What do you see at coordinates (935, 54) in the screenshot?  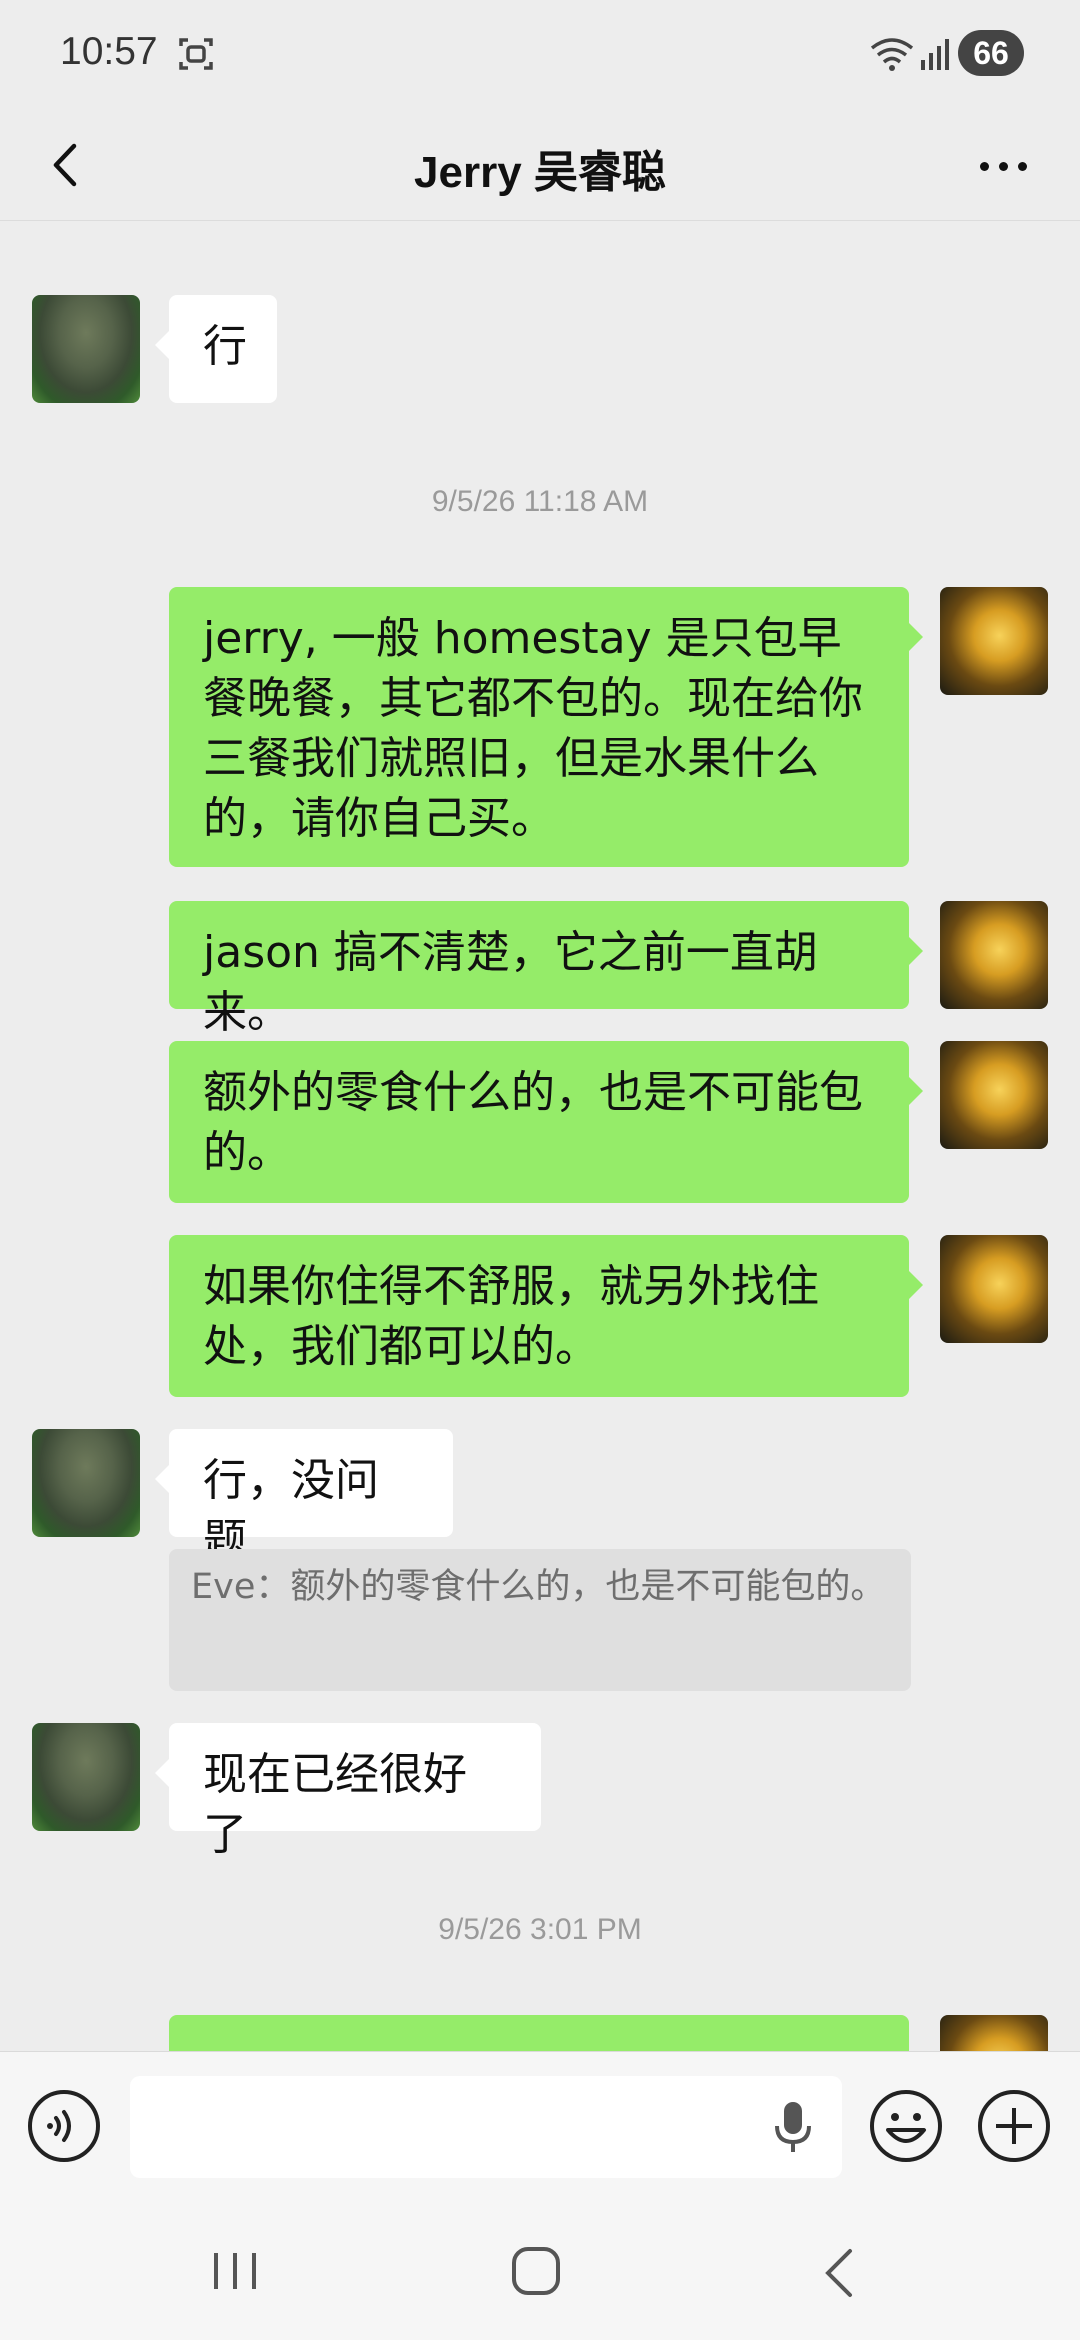 I see `signal-icon` at bounding box center [935, 54].